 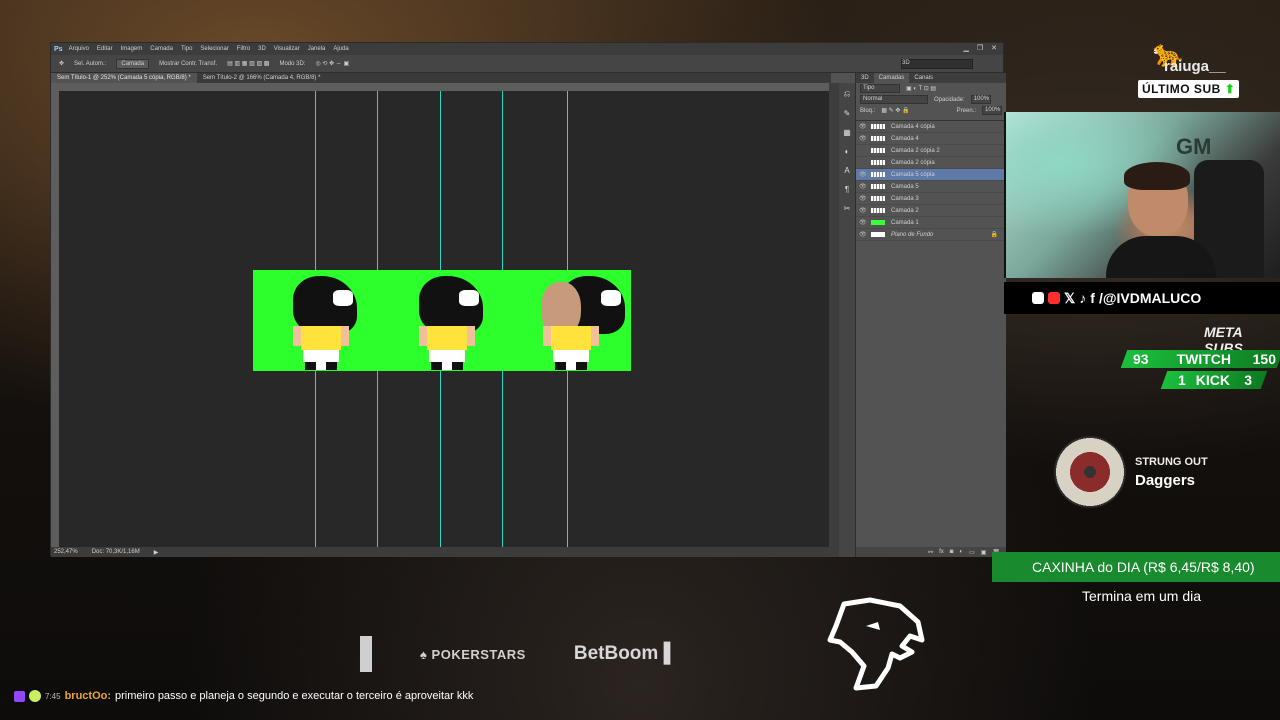 What do you see at coordinates (61, 63) in the screenshot?
I see `move-tool-icon: ✥` at bounding box center [61, 63].